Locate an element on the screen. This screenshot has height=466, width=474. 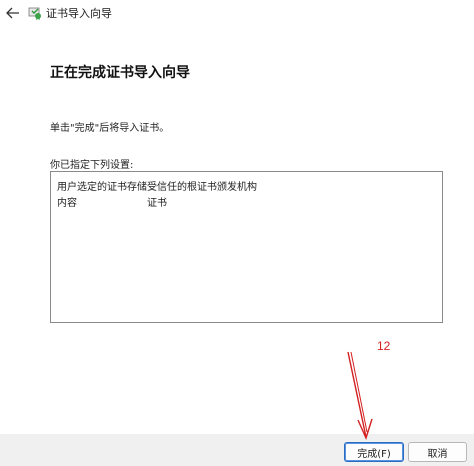
certificate-wizard-icon is located at coordinates (34, 13).